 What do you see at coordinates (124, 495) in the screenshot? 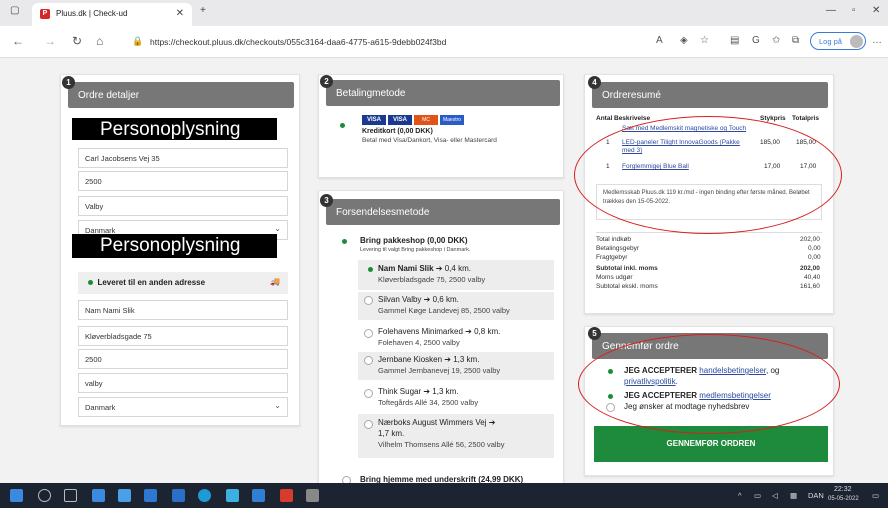
I see `store-icon` at bounding box center [124, 495].